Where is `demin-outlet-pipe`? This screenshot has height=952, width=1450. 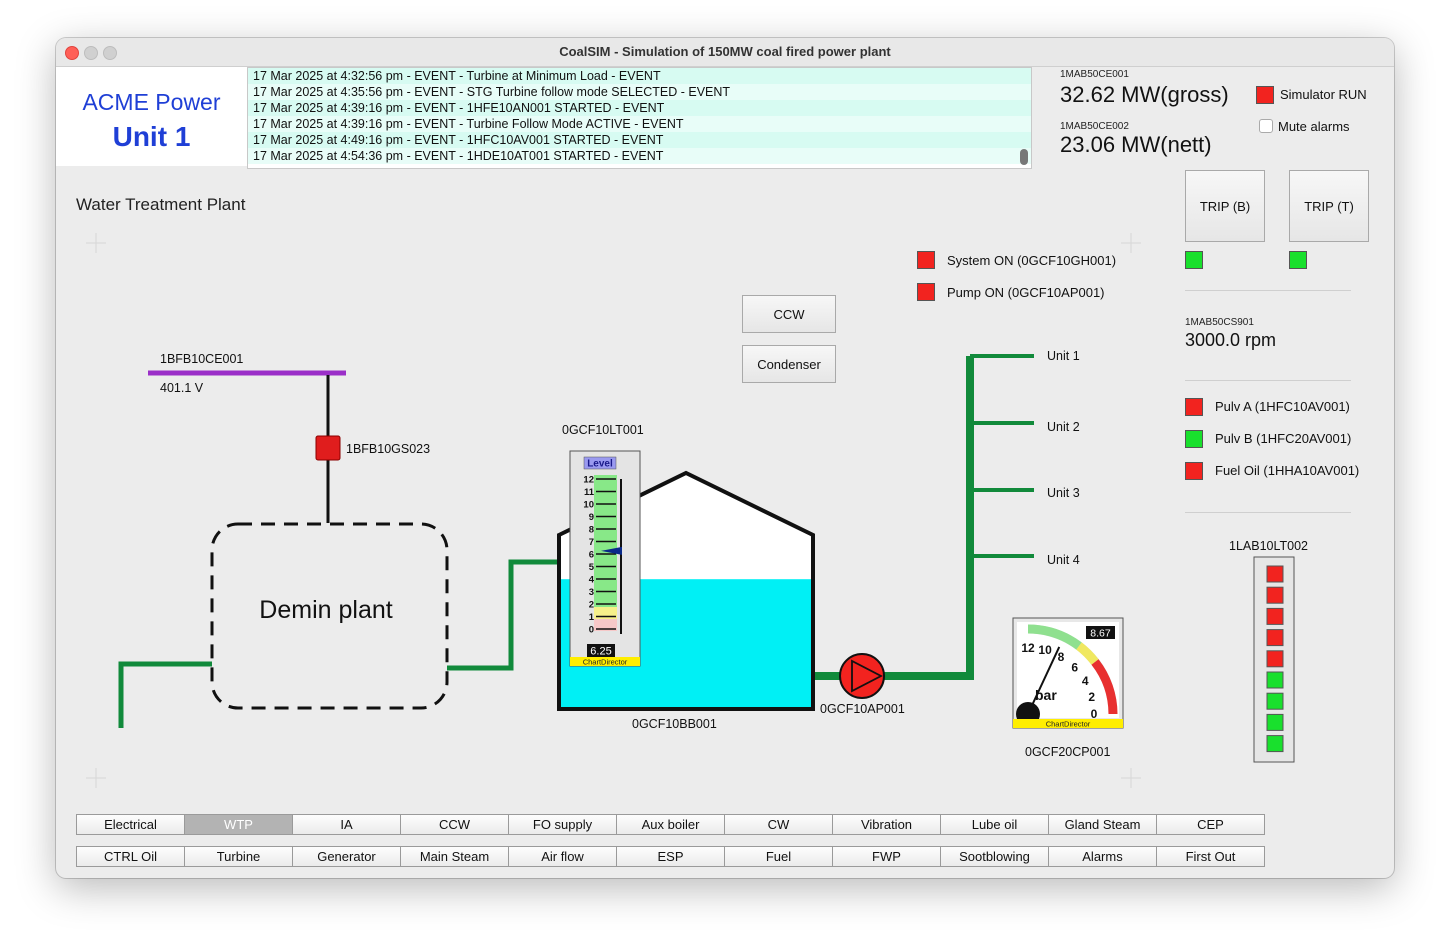
demin-outlet-pipe is located at coordinates (503, 615).